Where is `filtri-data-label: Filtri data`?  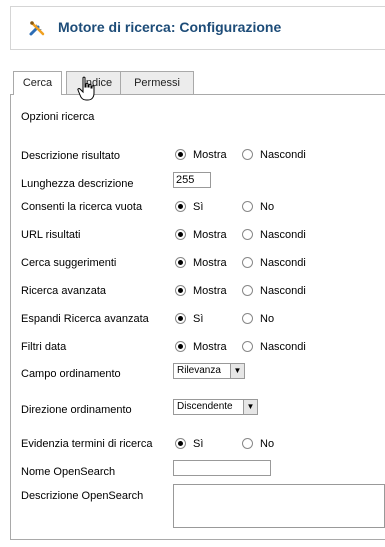 filtri-data-label: Filtri data is located at coordinates (44, 347).